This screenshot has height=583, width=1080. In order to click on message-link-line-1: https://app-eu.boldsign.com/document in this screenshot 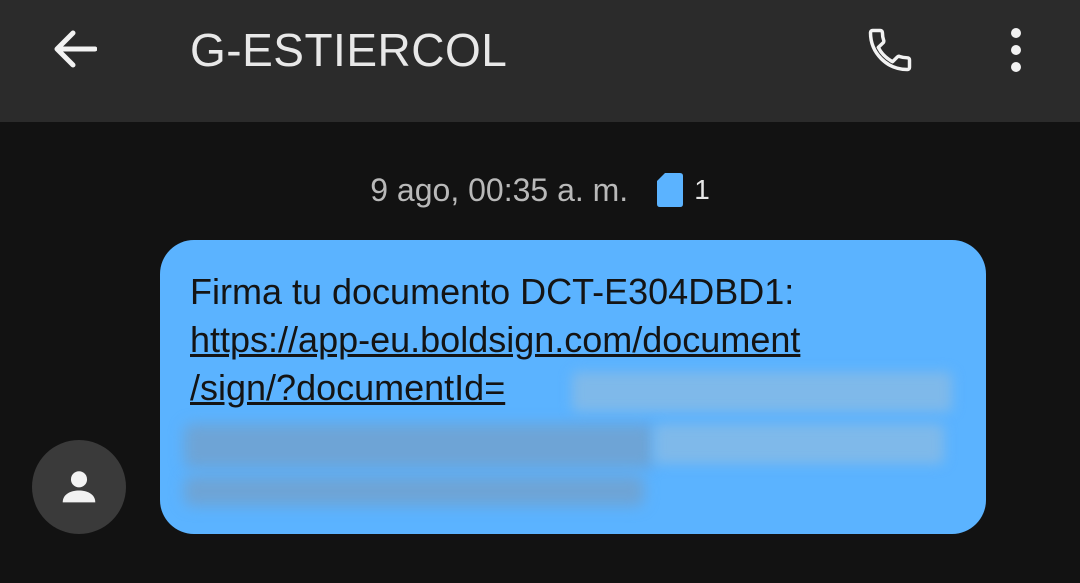, I will do `click(573, 340)`.